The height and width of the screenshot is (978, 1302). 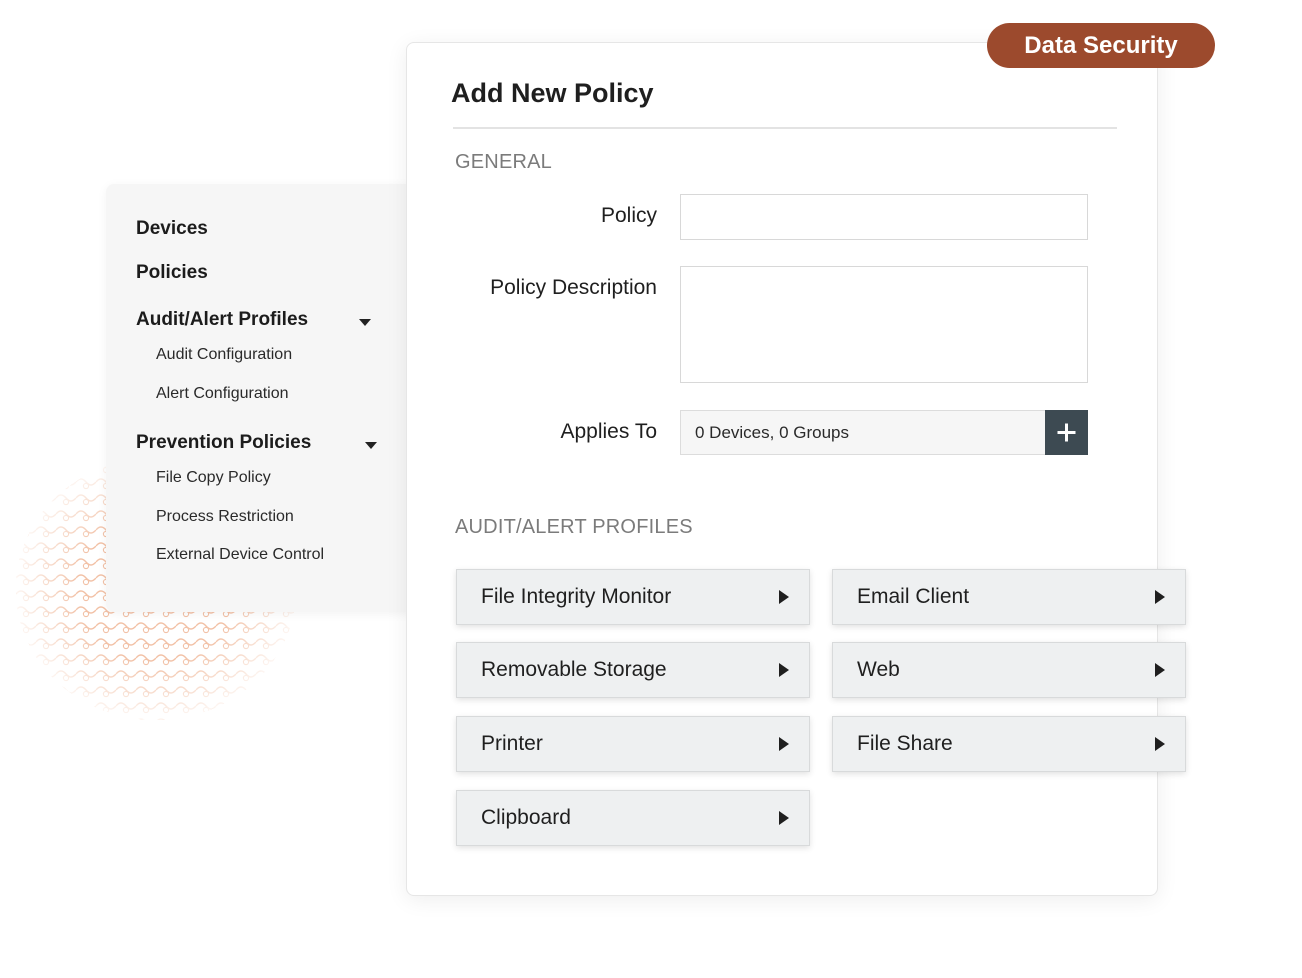 What do you see at coordinates (213, 478) in the screenshot?
I see `sidebar-subitem-file-copy-policy: File Copy Policy` at bounding box center [213, 478].